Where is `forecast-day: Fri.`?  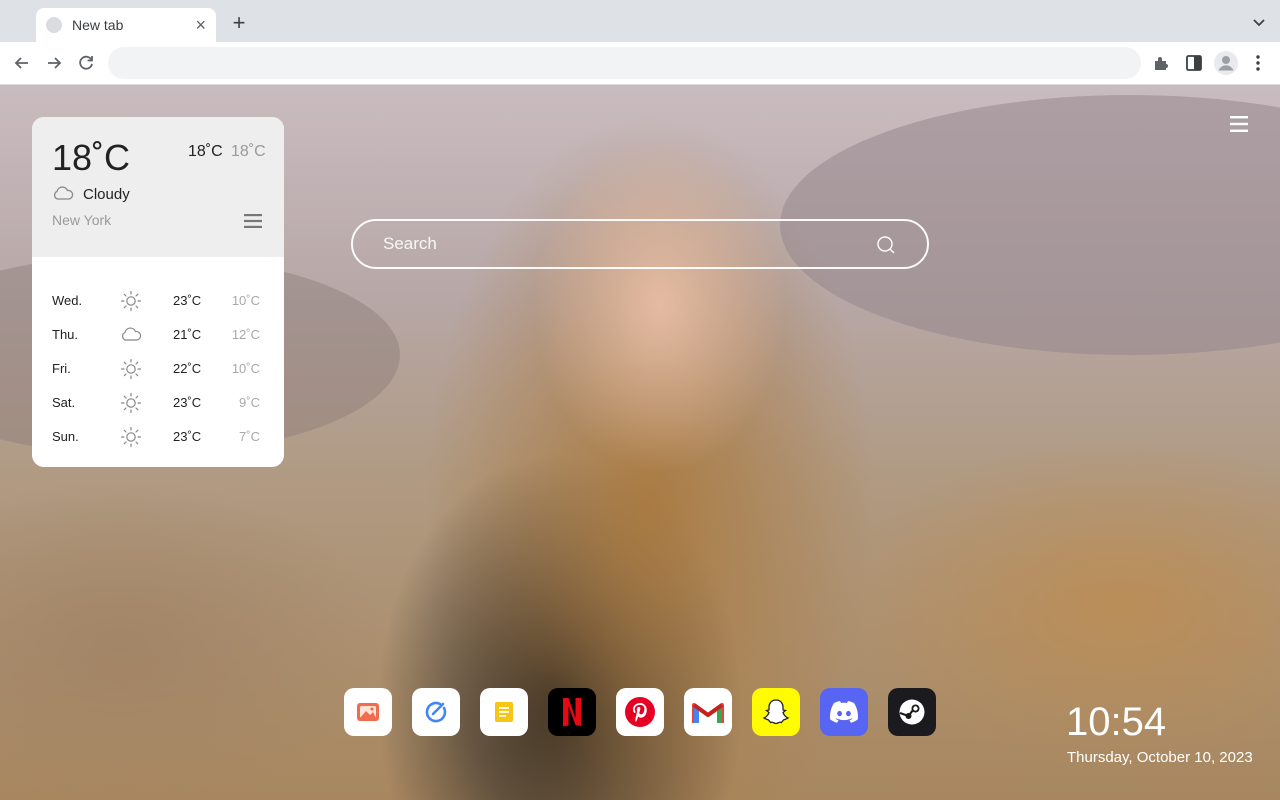
forecast-day: Fri. is located at coordinates (61, 368).